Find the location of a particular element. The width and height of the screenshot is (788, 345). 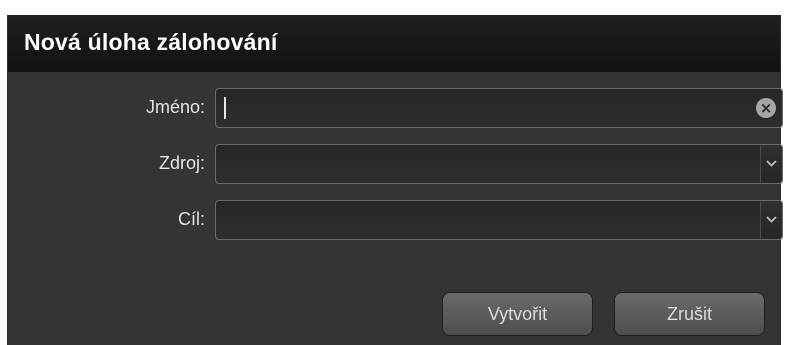

clear-icon: × is located at coordinates (766, 108).